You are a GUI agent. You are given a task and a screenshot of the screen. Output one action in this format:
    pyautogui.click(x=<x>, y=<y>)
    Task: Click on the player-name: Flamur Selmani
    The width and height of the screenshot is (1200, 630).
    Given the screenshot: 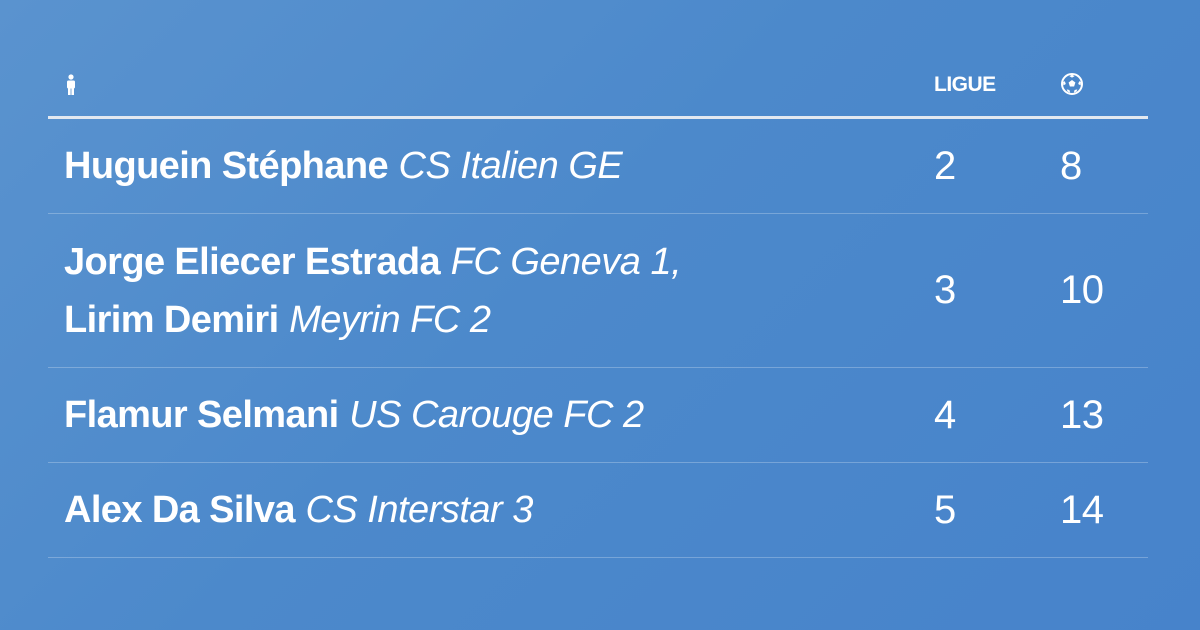 What is the action you would take?
    pyautogui.click(x=201, y=415)
    